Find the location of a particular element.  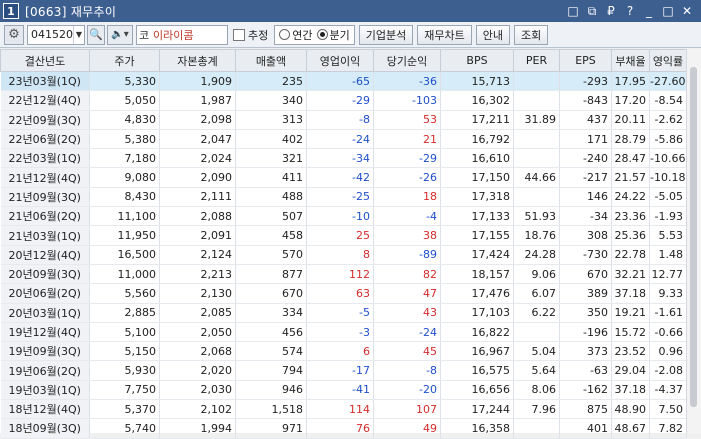

table-cell: 18,157 is located at coordinates (477, 274).